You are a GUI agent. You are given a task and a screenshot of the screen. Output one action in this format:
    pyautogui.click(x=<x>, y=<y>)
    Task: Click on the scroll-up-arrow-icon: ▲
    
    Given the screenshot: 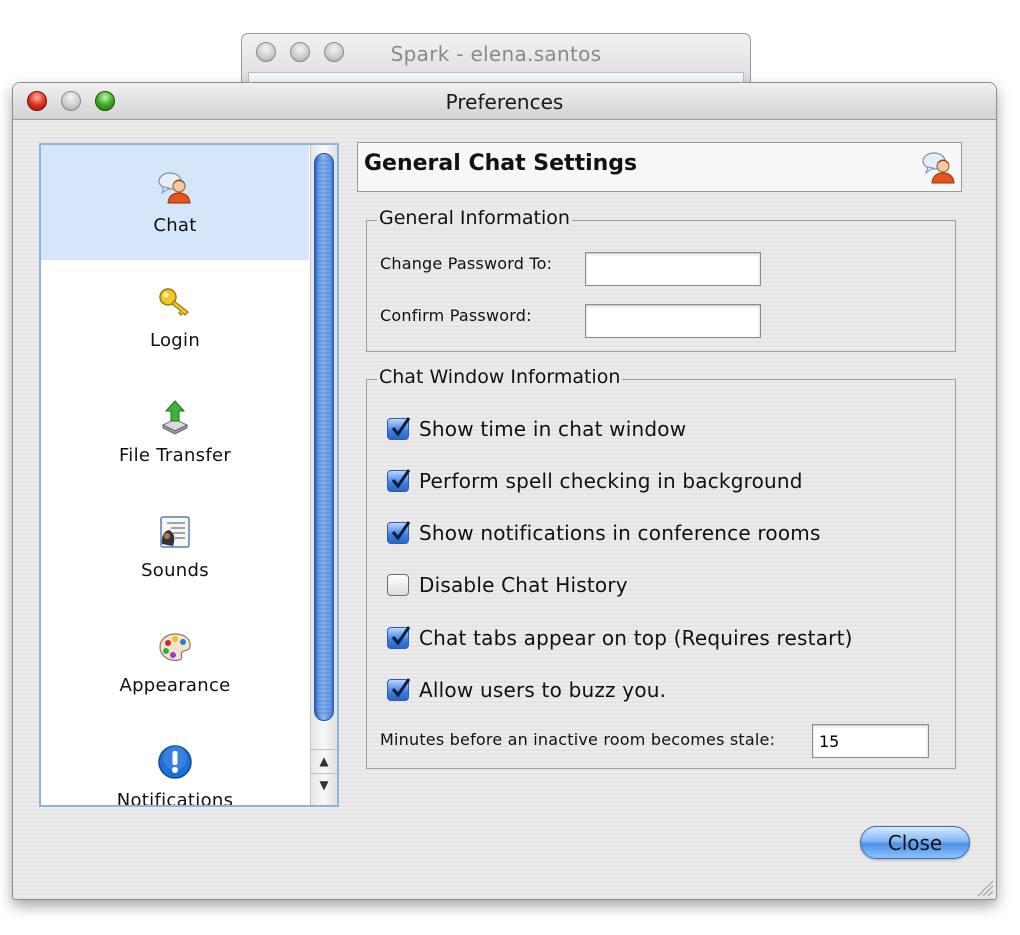 What is the action you would take?
    pyautogui.click(x=324, y=760)
    